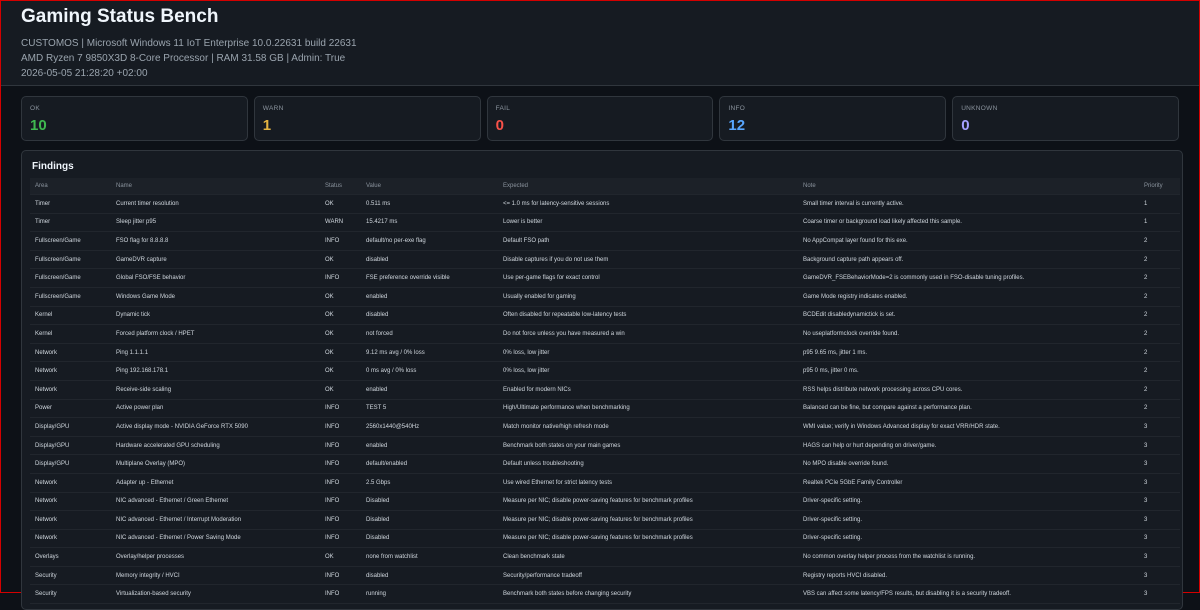  I want to click on cell-name: Current timer resolution, so click(215, 204).